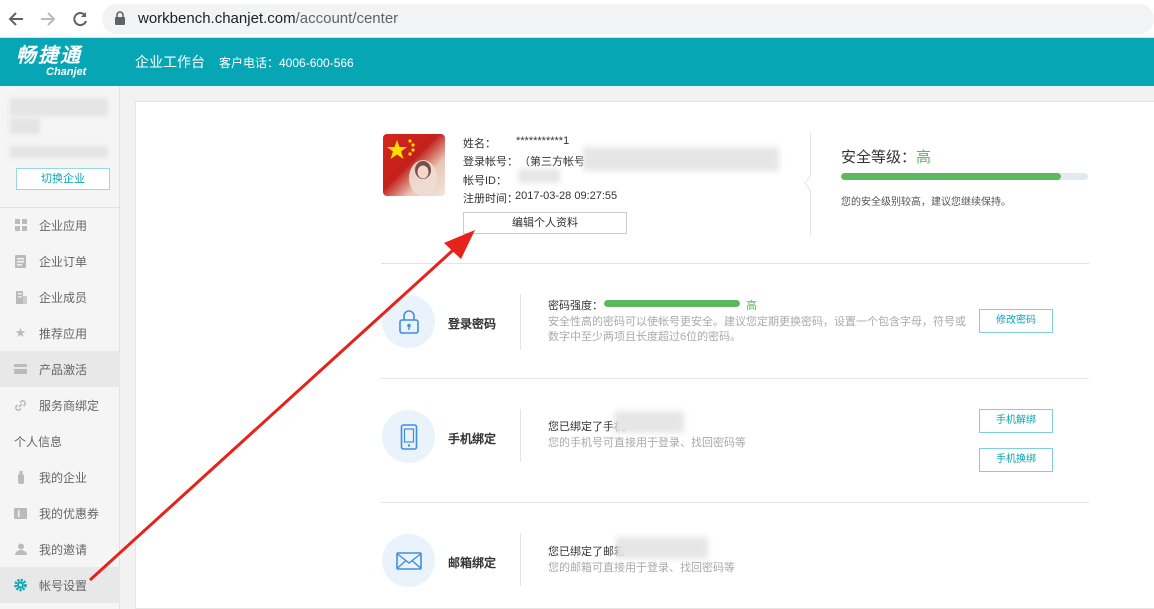  What do you see at coordinates (217, 18) in the screenshot?
I see `url-domain: workbench.chanjet.com` at bounding box center [217, 18].